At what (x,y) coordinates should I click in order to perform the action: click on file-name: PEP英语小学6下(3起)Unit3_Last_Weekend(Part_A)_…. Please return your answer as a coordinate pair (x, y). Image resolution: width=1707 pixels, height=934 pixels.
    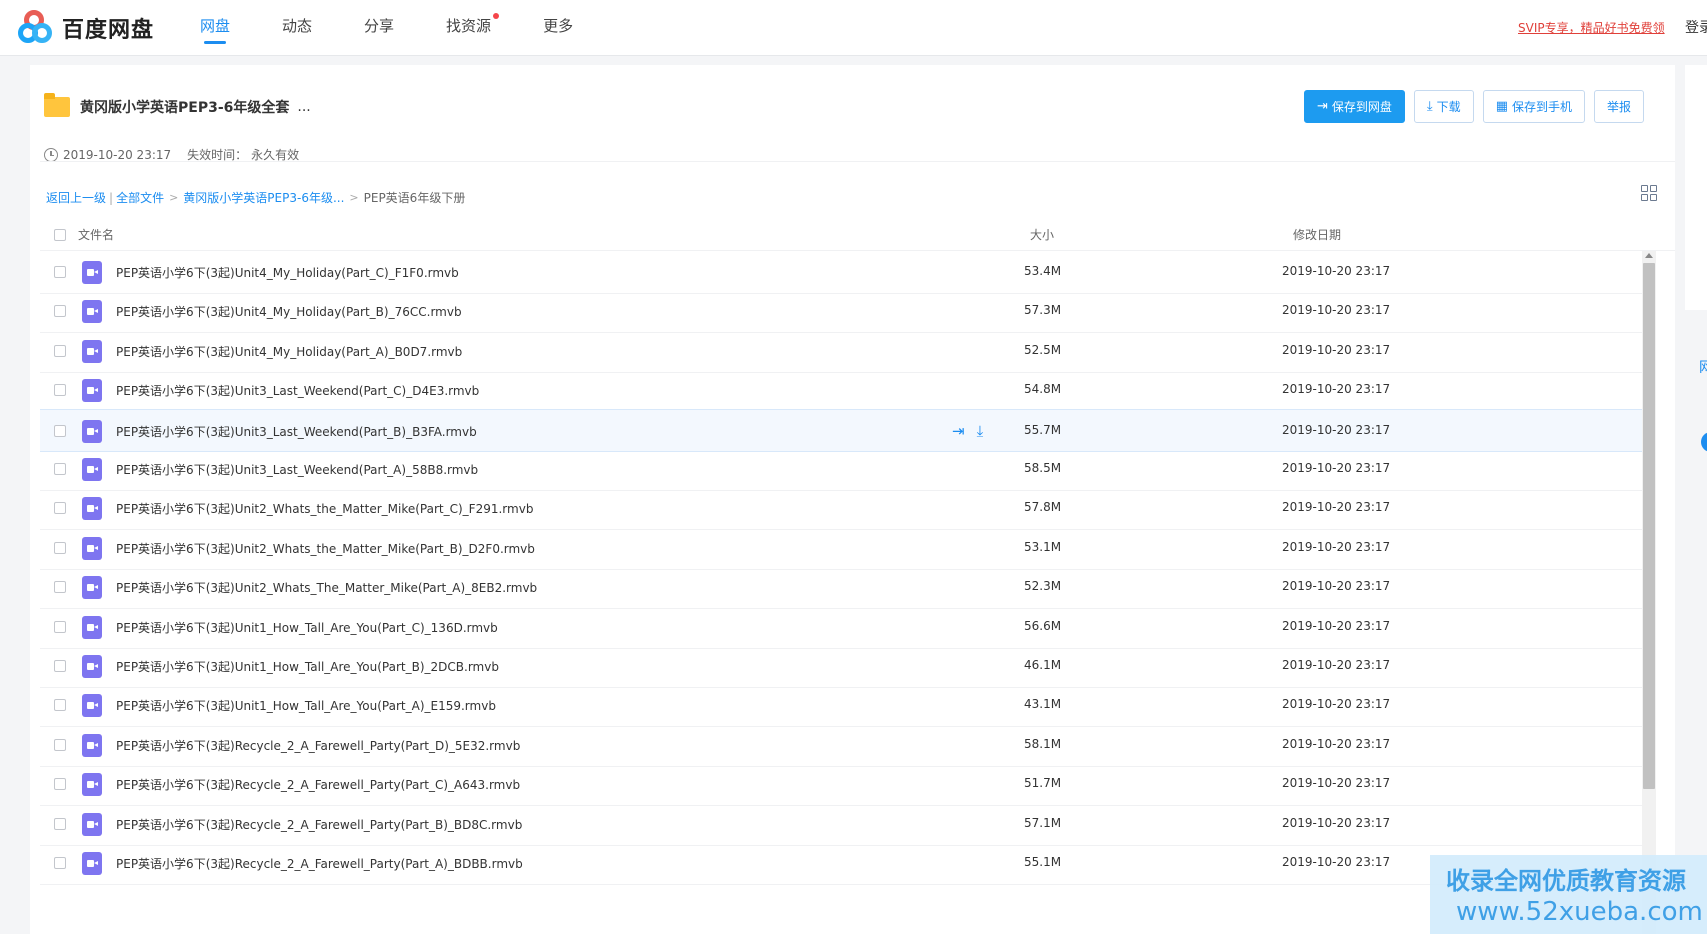
    Looking at the image, I should click on (297, 469).